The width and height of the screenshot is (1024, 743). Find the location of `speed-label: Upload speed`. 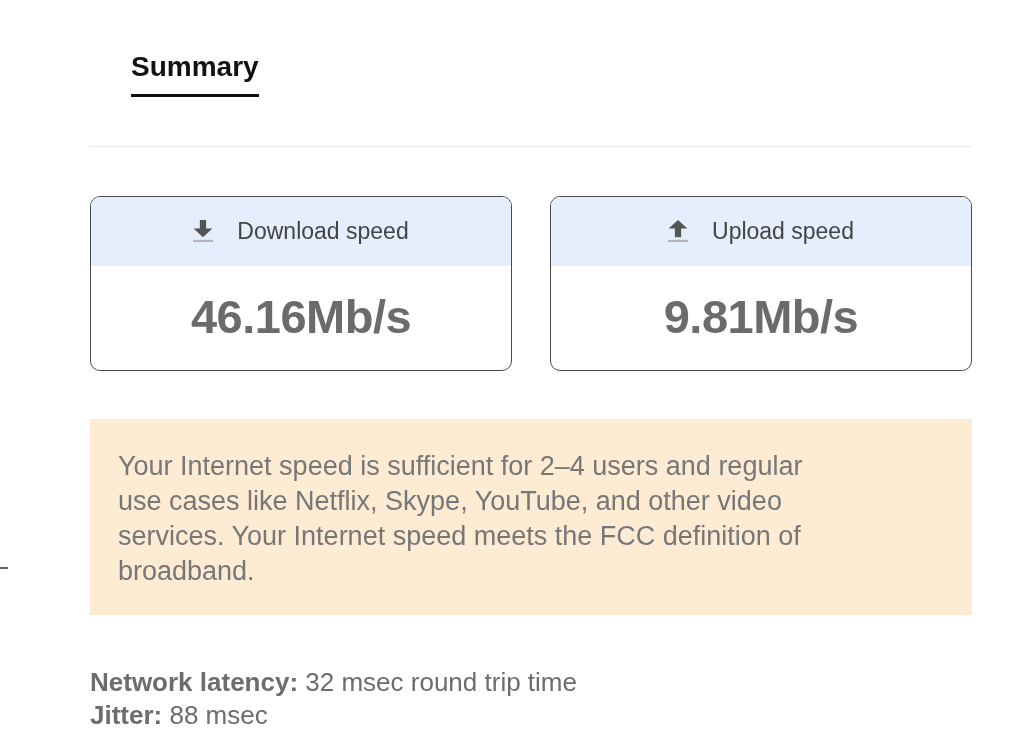

speed-label: Upload speed is located at coordinates (783, 231).